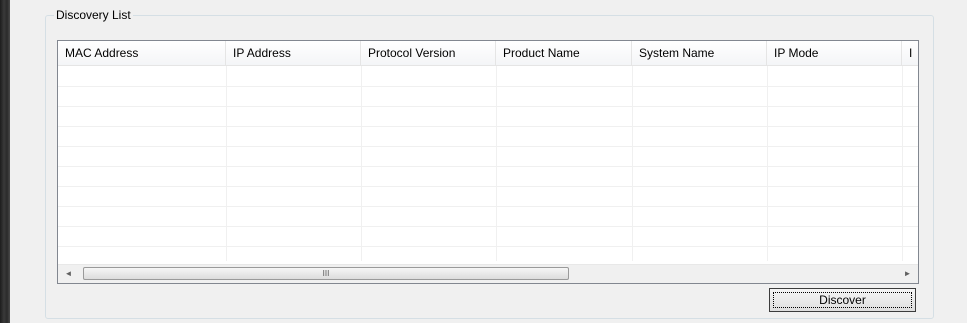 This screenshot has width=967, height=323. What do you see at coordinates (142, 53) in the screenshot?
I see `column-header-mac-address: MAC Address` at bounding box center [142, 53].